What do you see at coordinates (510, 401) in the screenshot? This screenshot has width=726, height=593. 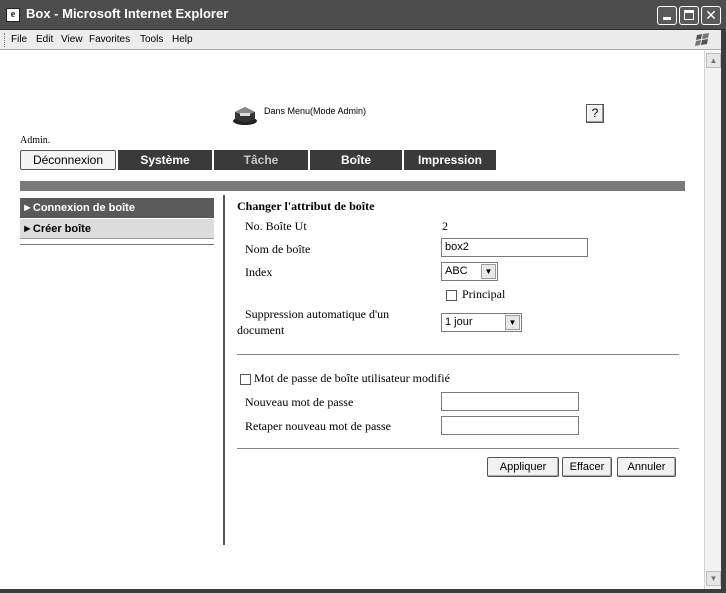 I see `new-password-input` at bounding box center [510, 401].